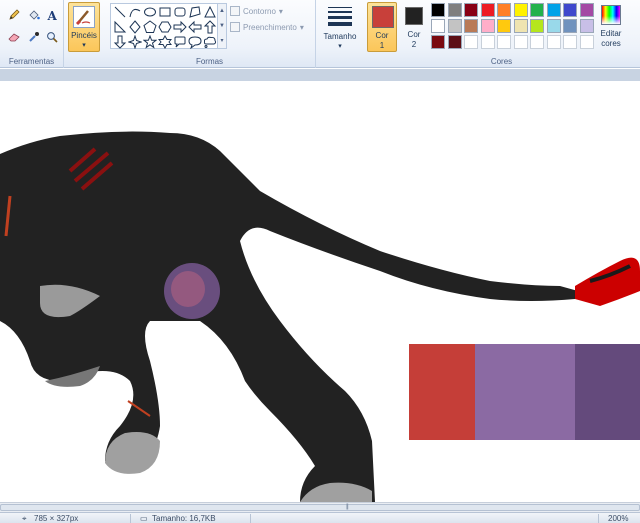 The height and width of the screenshot is (523, 640). What do you see at coordinates (340, 36) in the screenshot?
I see `size-label: Tamanho` at bounding box center [340, 36].